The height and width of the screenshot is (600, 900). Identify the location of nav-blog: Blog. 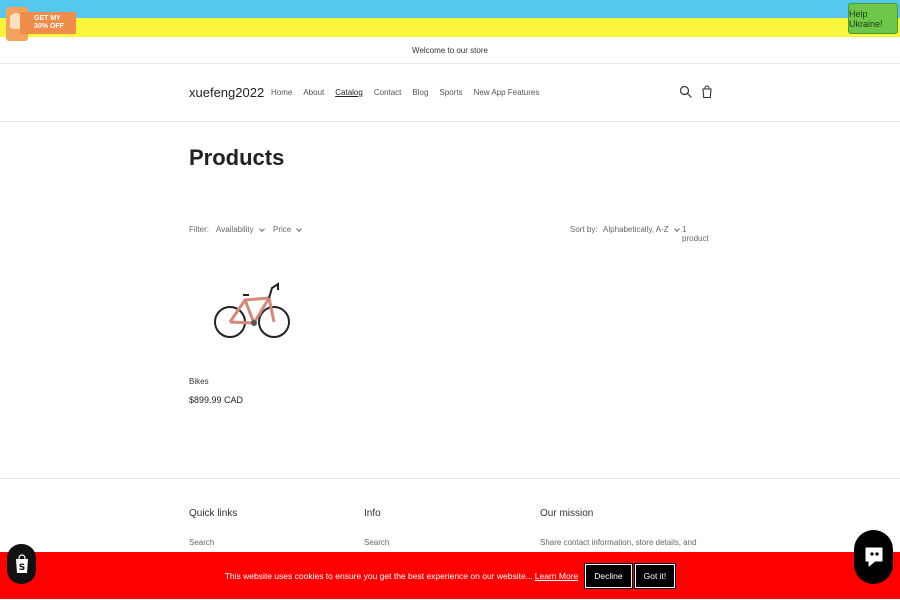
(420, 92).